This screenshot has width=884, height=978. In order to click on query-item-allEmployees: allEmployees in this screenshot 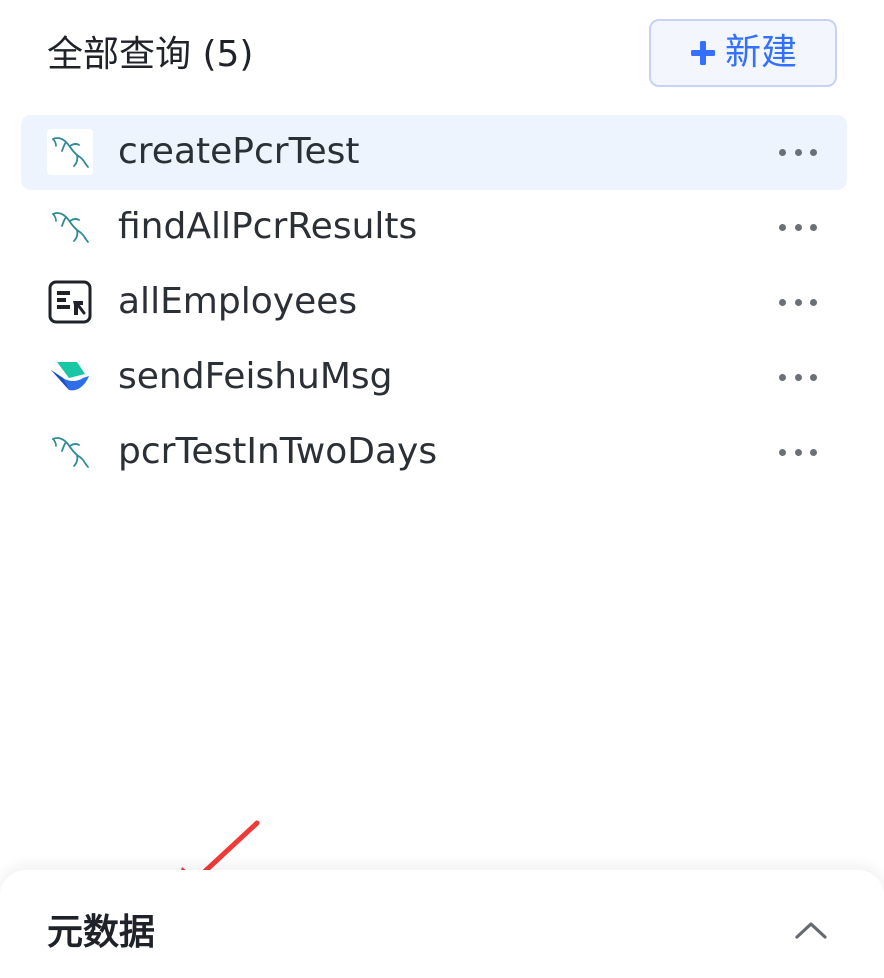, I will do `click(434, 302)`.